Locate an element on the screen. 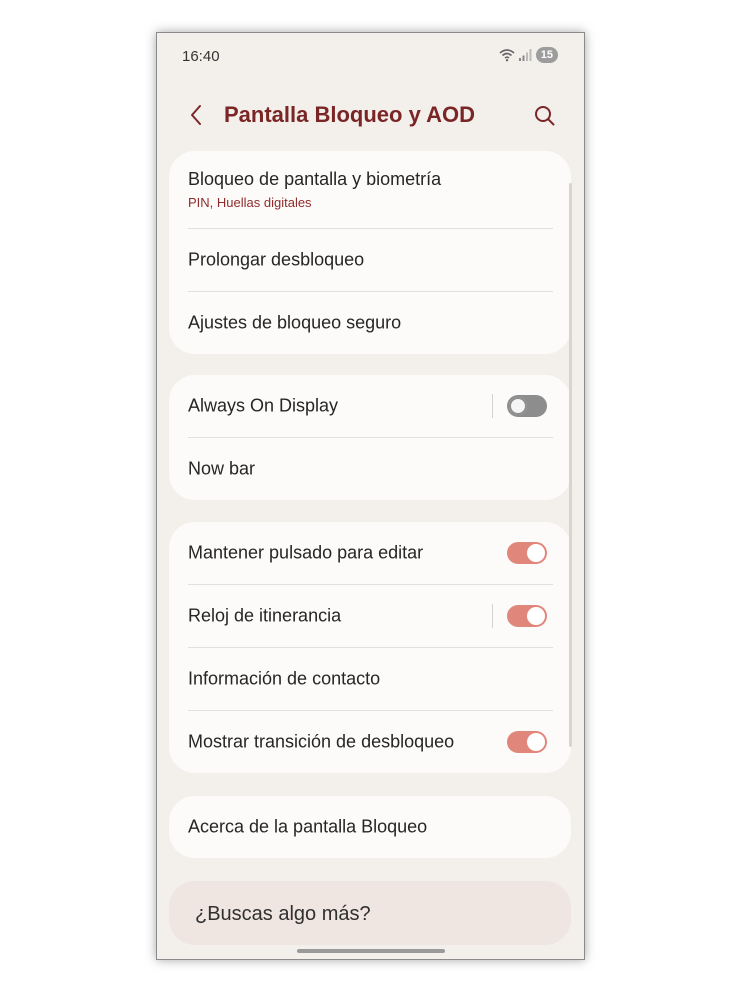 Image resolution: width=740 pixels, height=1000 pixels. signal-icon is located at coordinates (525, 55).